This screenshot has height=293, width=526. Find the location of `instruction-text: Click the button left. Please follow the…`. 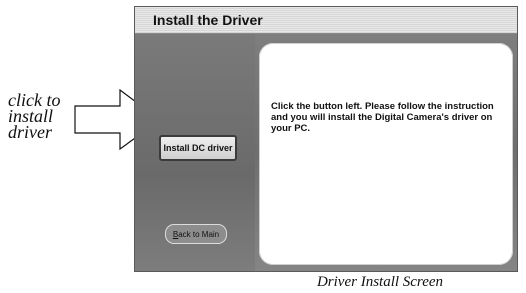

instruction-text: Click the button left. Please follow the… is located at coordinates (382, 117).